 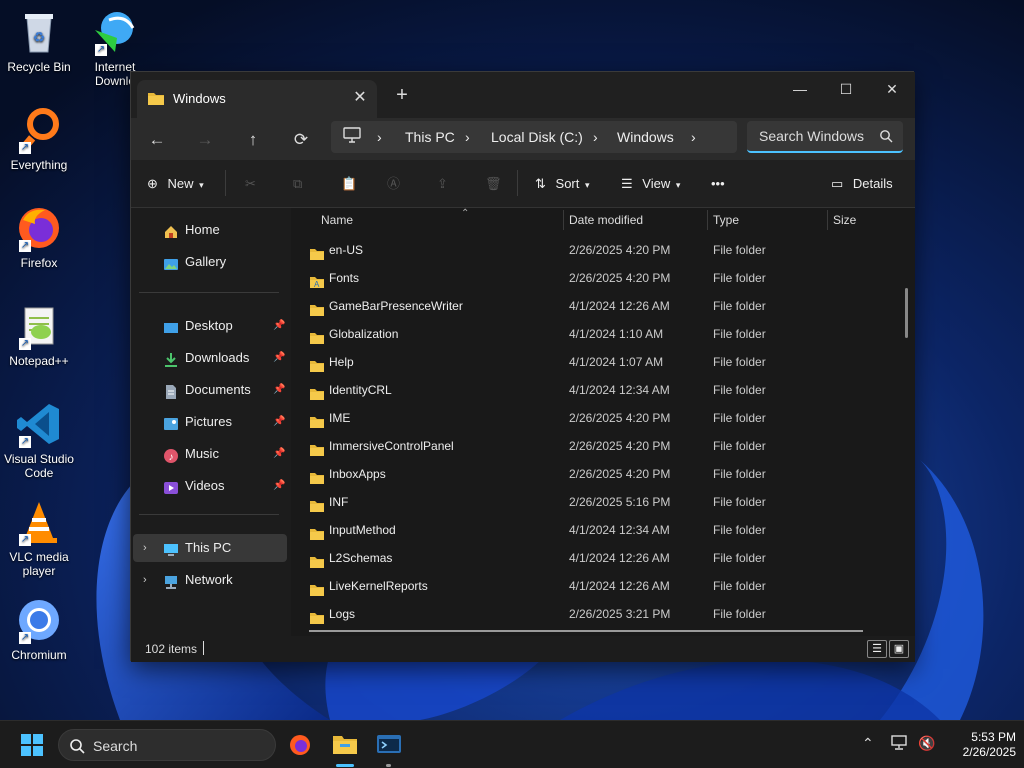 I want to click on breadcrumb-chevron-icon: ›, so click(x=693, y=137).